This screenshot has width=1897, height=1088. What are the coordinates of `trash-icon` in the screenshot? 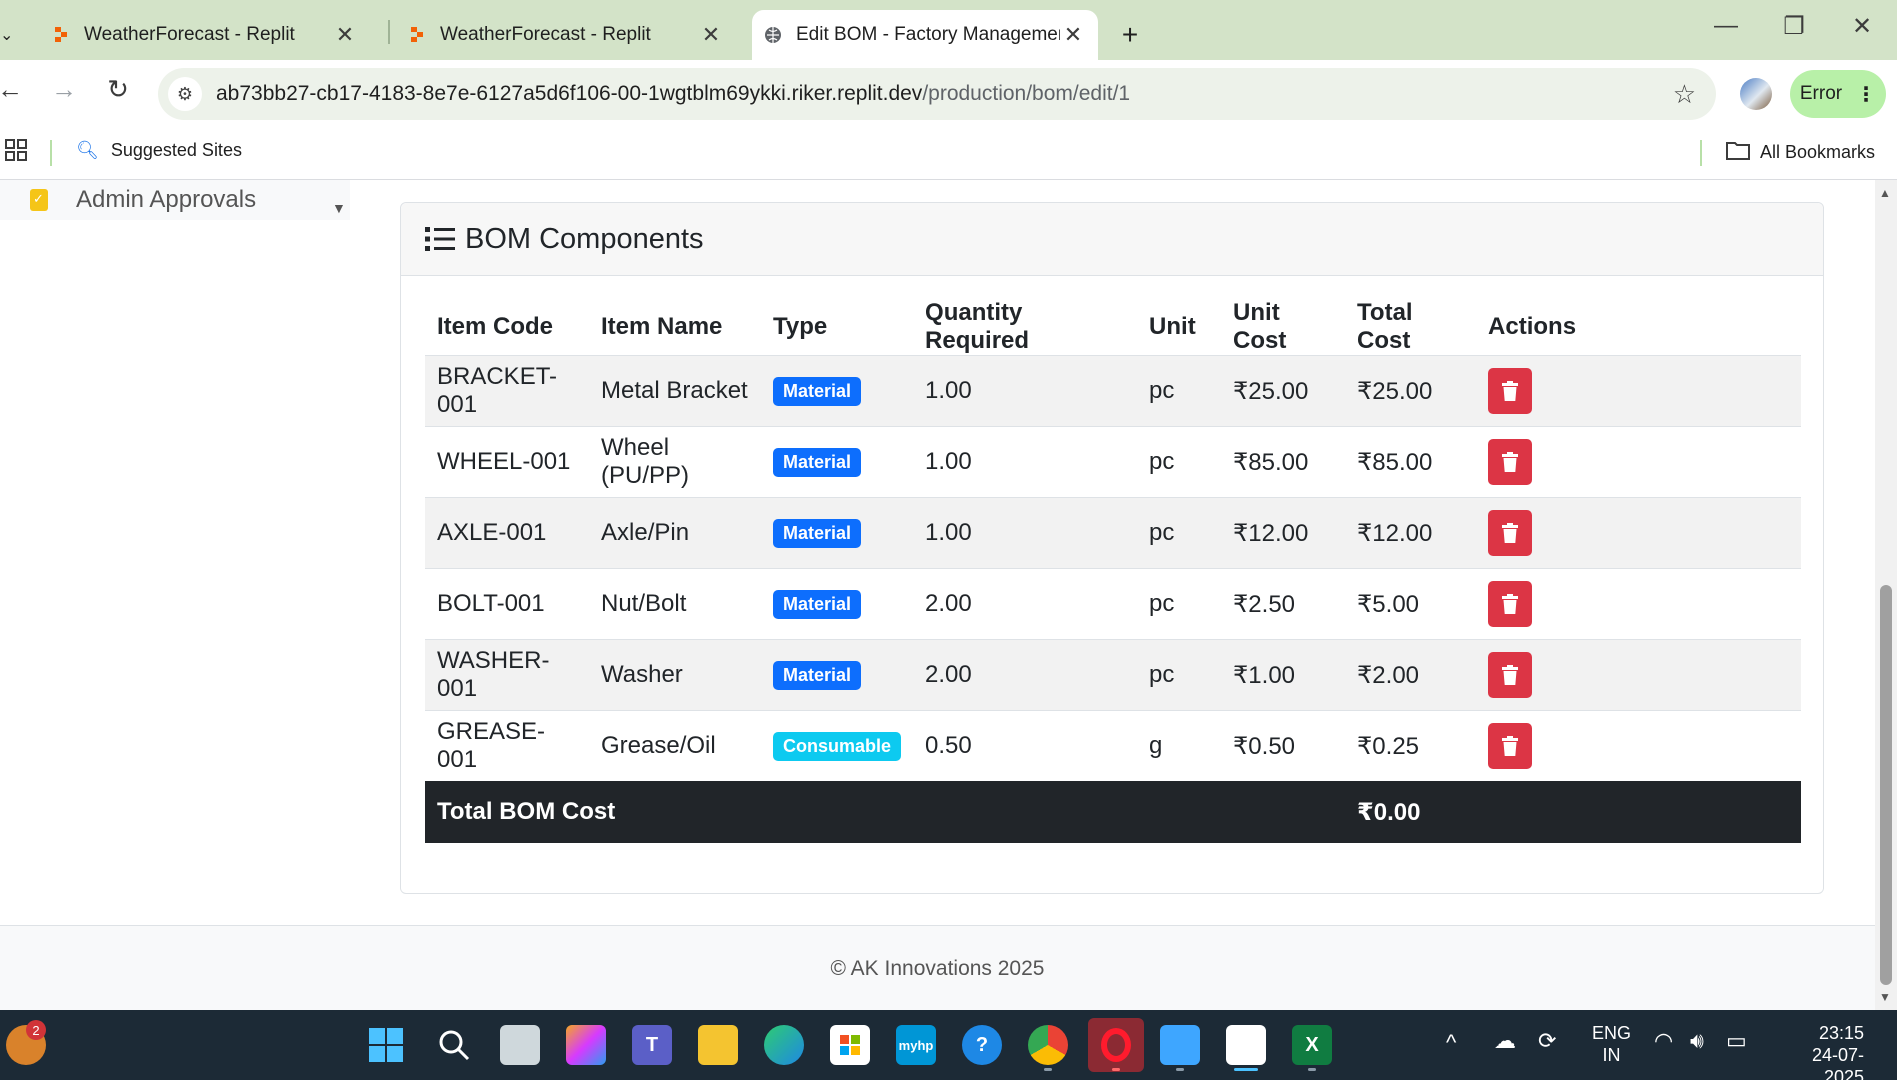 It's located at (1510, 675).